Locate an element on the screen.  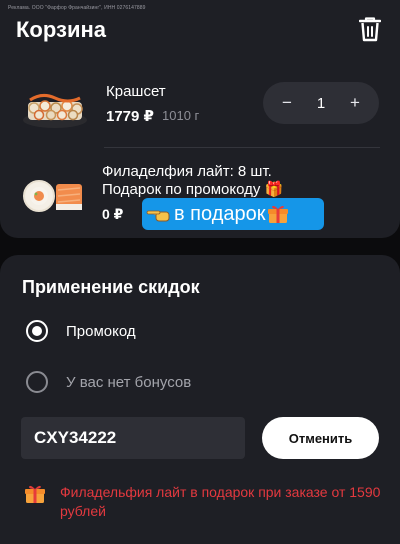
pointing-hand-icon is located at coordinates (158, 216).